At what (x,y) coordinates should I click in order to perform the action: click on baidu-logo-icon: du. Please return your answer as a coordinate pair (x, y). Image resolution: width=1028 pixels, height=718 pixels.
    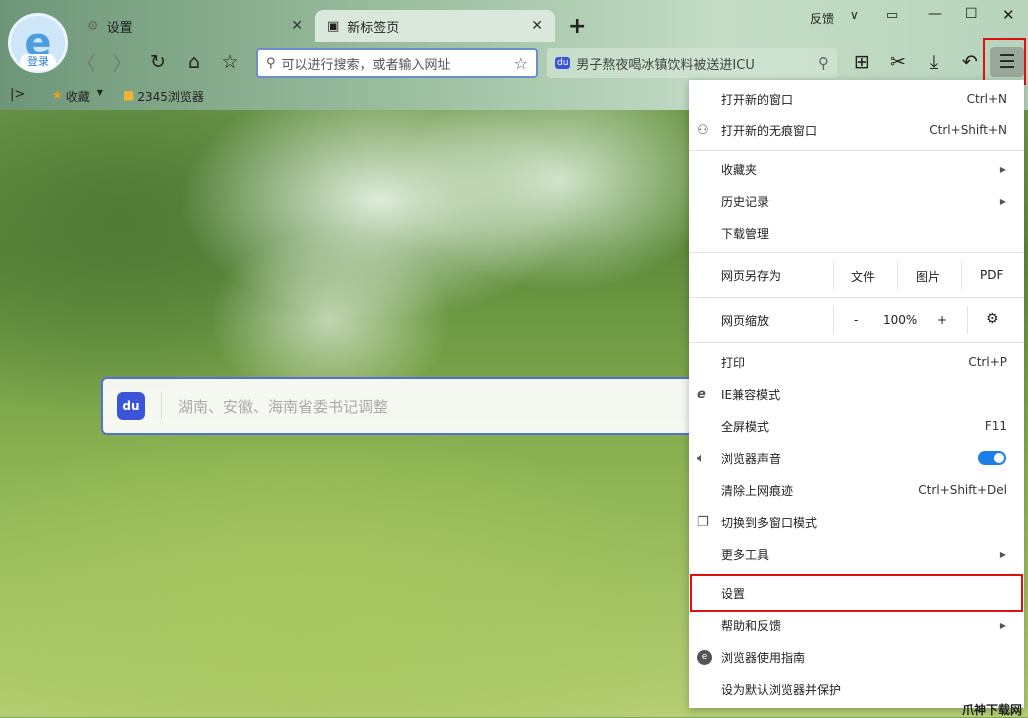
    Looking at the image, I should click on (131, 406).